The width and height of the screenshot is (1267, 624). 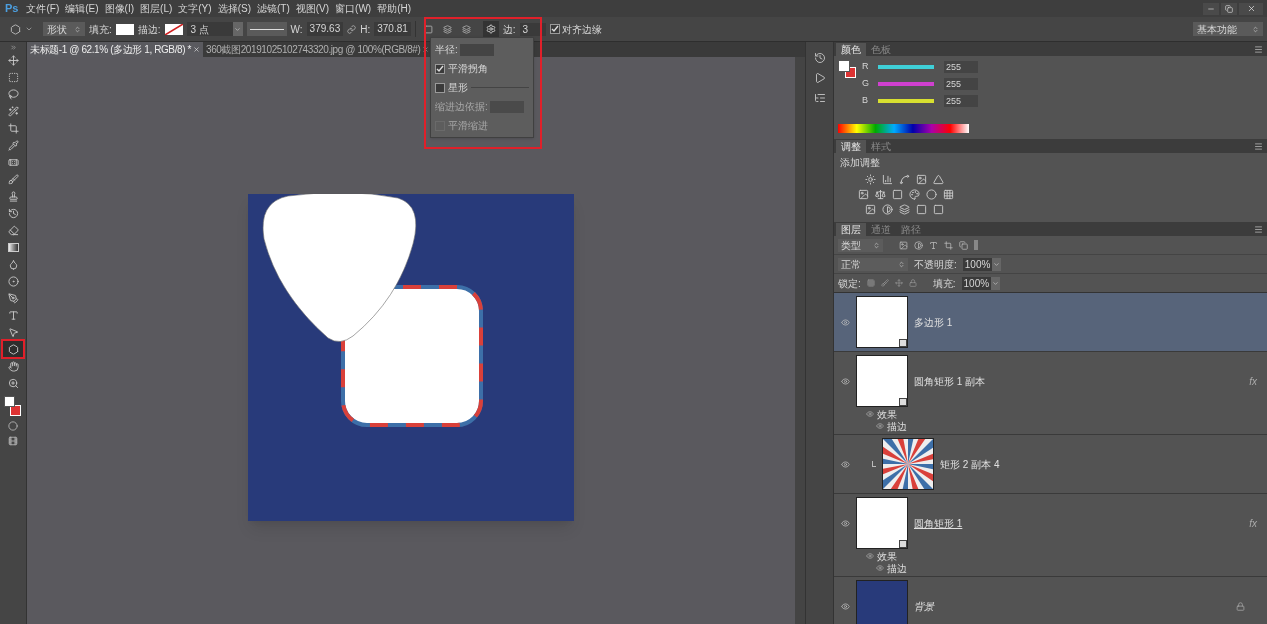 What do you see at coordinates (353, 8) in the screenshot?
I see `menu-item: 窗口(W)` at bounding box center [353, 8].